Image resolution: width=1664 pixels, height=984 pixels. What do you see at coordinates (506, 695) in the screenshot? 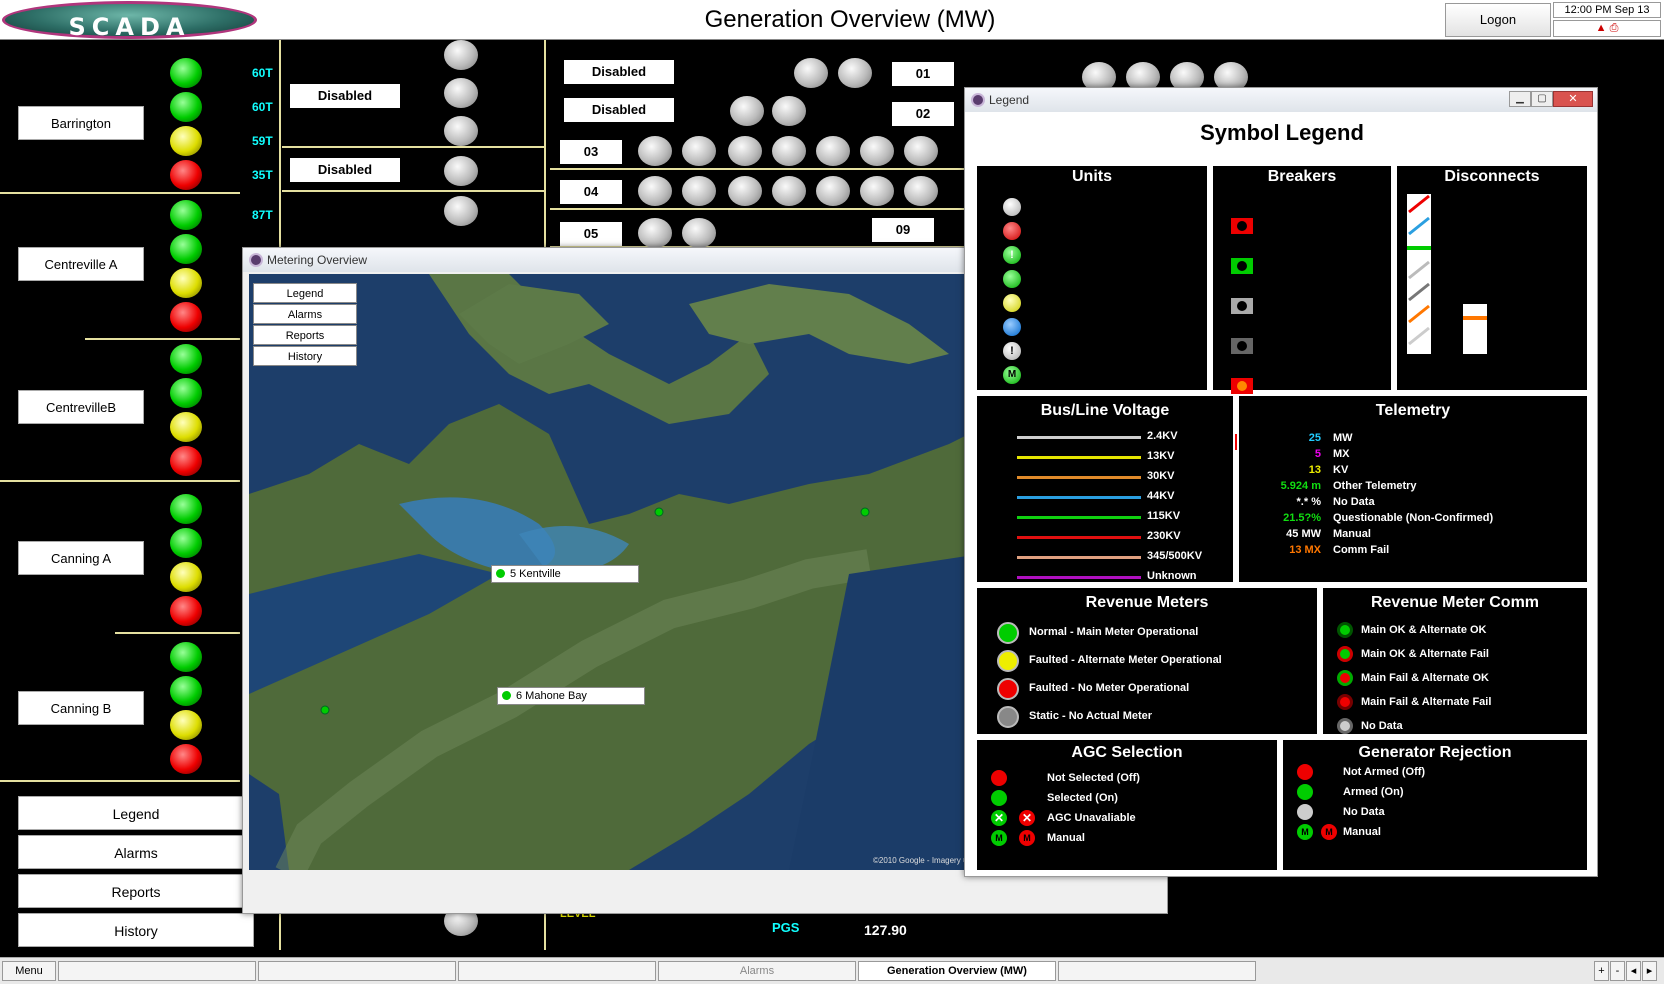
I see `status-dot` at bounding box center [506, 695].